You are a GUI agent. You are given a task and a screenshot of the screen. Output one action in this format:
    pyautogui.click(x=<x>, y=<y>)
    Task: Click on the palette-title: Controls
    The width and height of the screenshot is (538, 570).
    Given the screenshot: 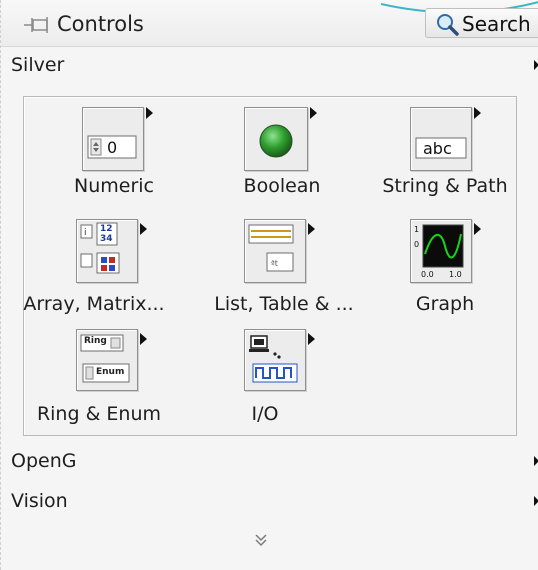 What is the action you would take?
    pyautogui.click(x=100, y=24)
    